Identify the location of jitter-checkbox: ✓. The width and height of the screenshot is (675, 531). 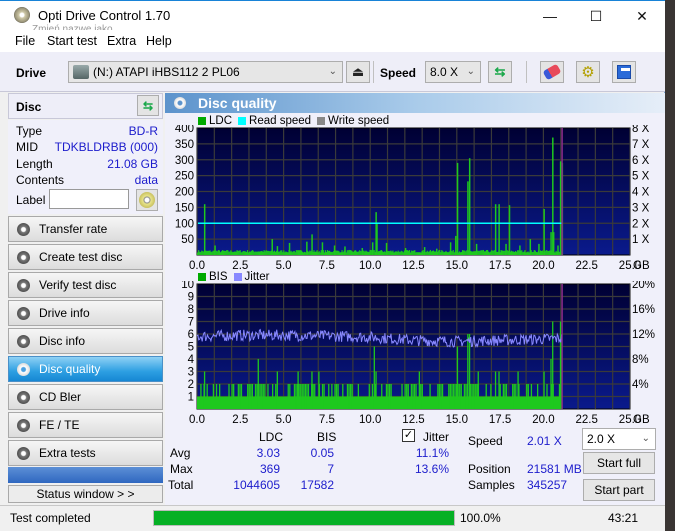
(408, 435).